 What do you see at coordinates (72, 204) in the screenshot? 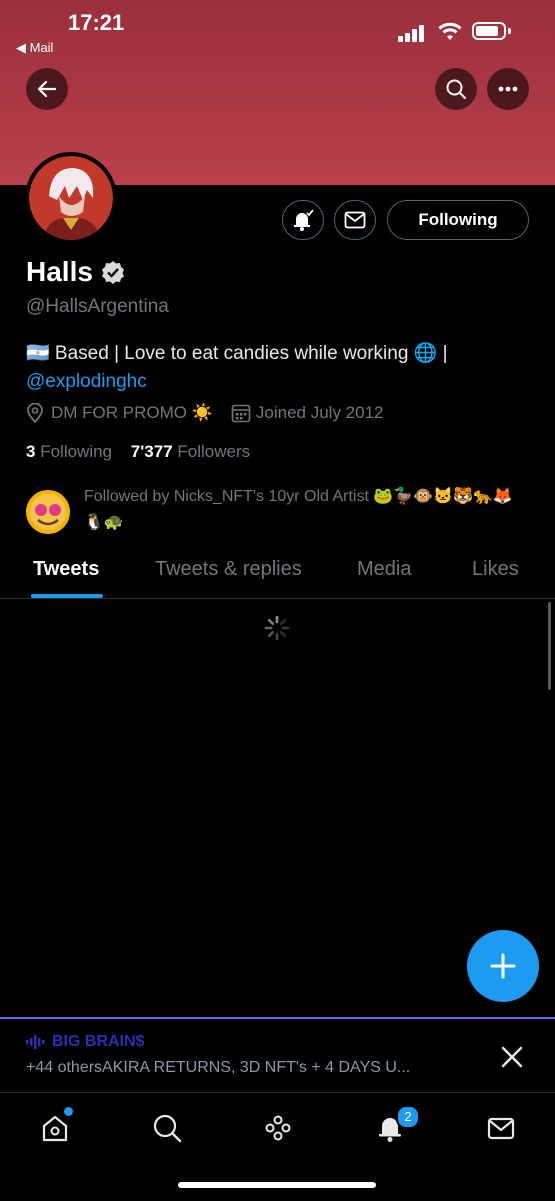
I see `avatar-character-icon` at bounding box center [72, 204].